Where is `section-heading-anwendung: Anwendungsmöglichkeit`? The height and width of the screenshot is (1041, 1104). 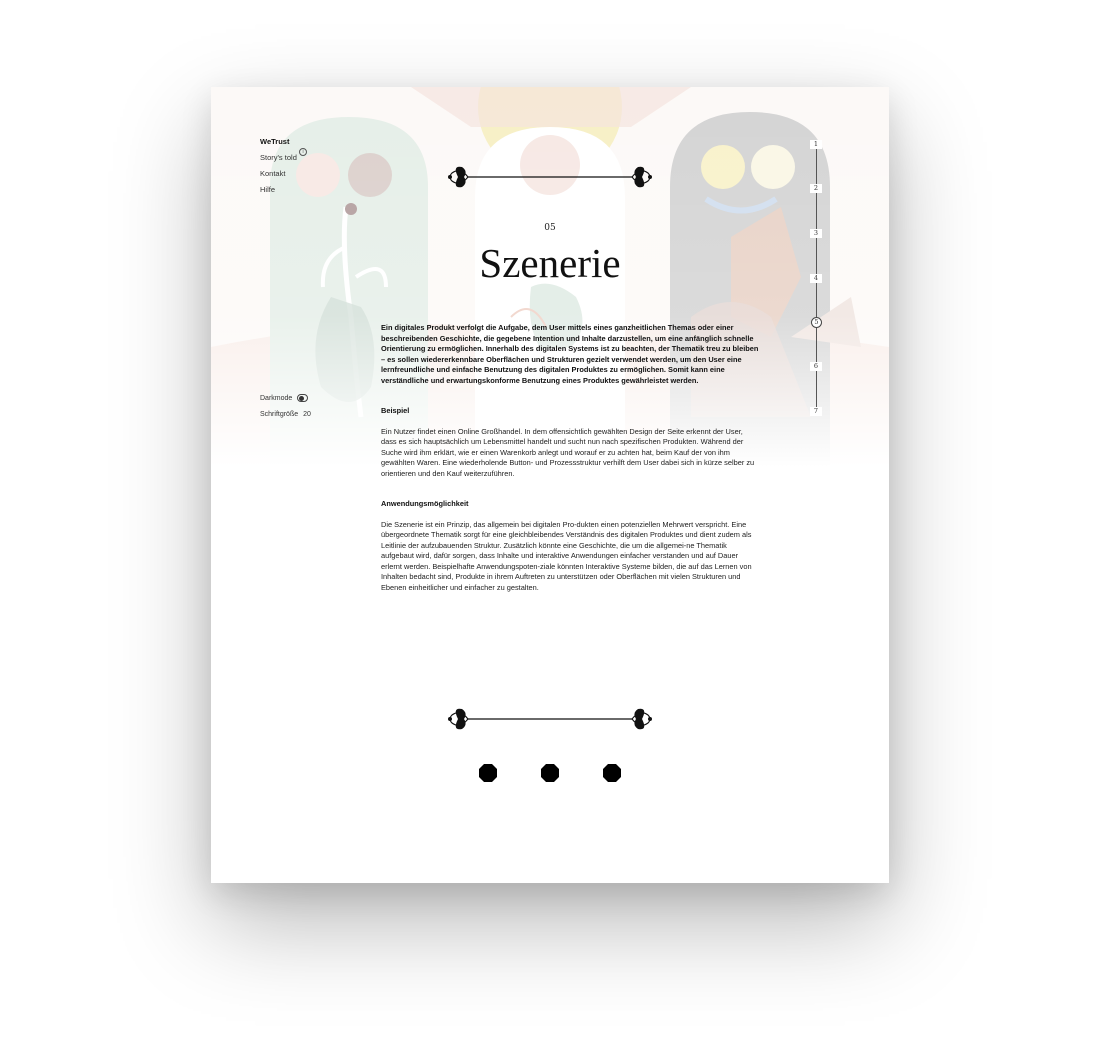
section-heading-anwendung: Anwendungsmöglichkeit is located at coordinates (425, 503).